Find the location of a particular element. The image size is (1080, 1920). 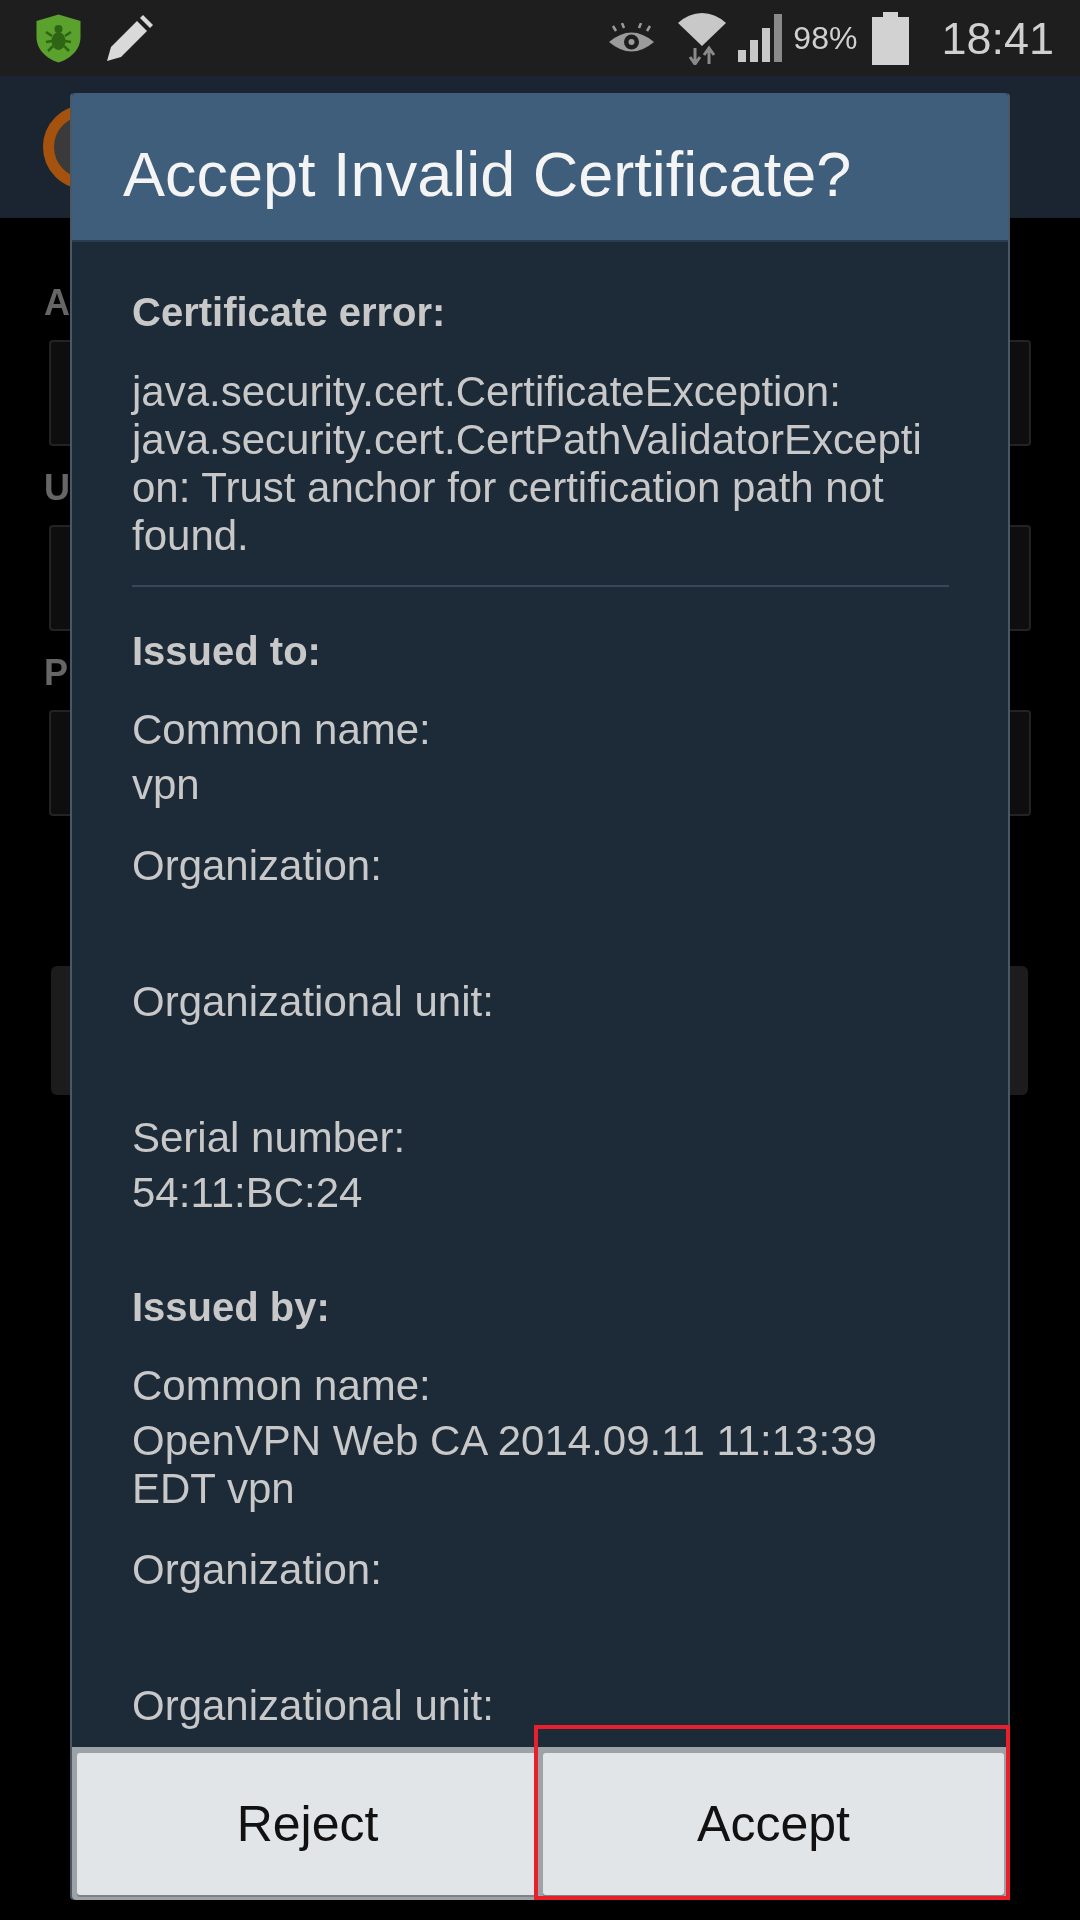

clock-time: 18:41 is located at coordinates (997, 38).